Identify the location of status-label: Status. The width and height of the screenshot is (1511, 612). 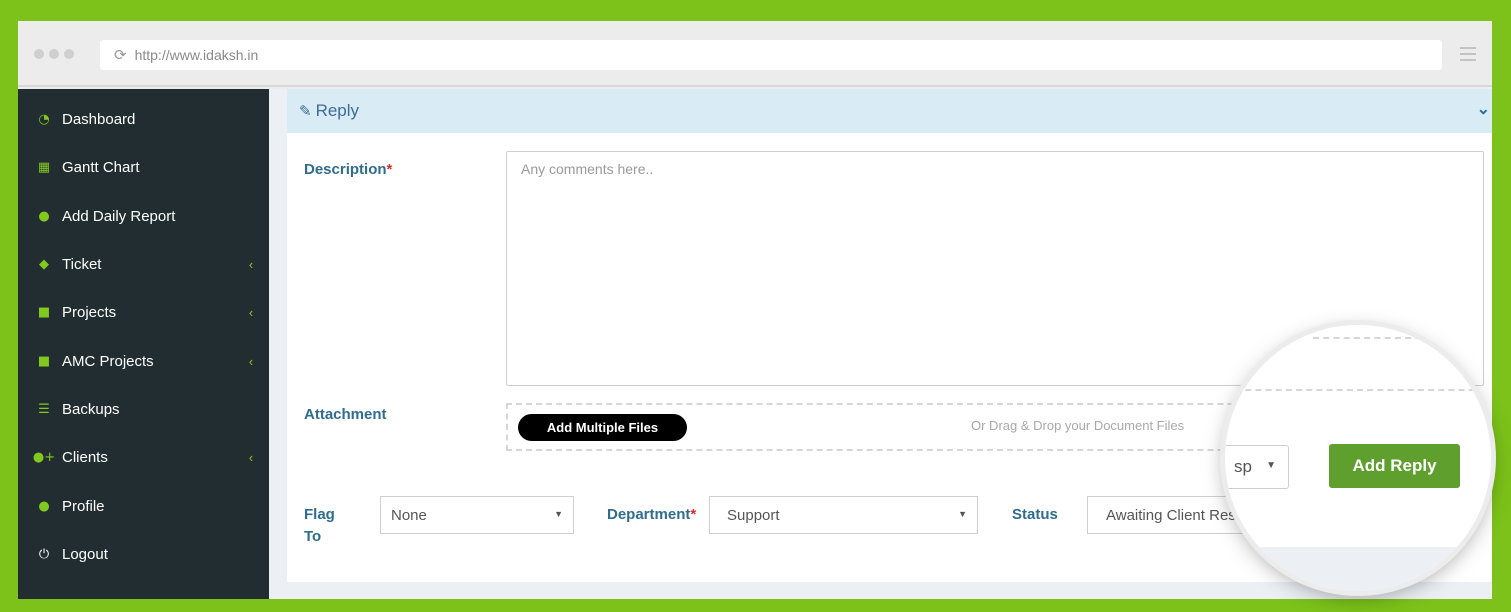
(1035, 514).